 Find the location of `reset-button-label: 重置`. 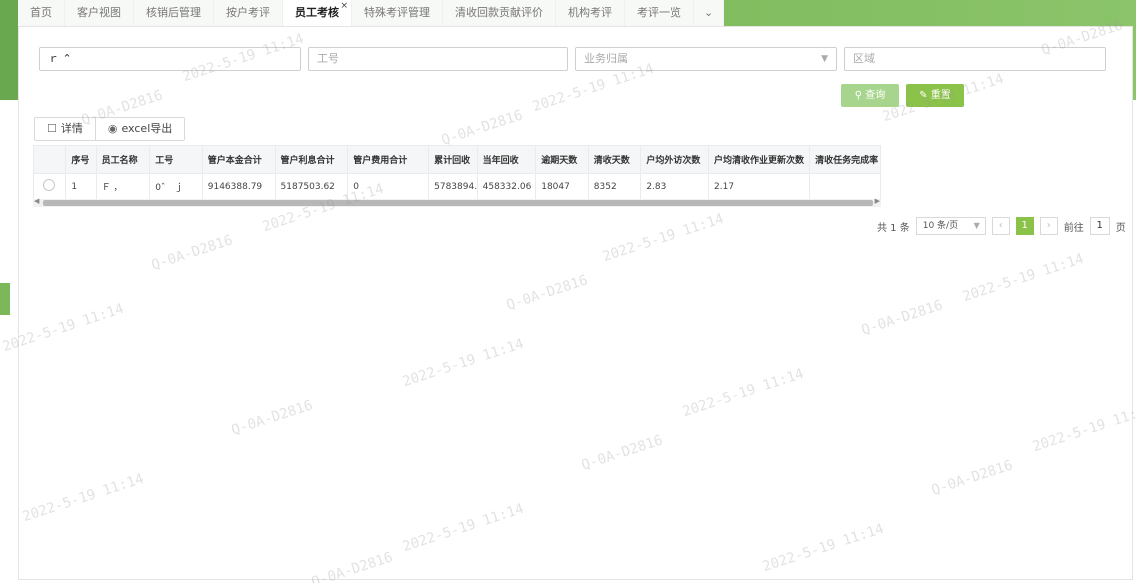

reset-button-label: 重置 is located at coordinates (940, 95).